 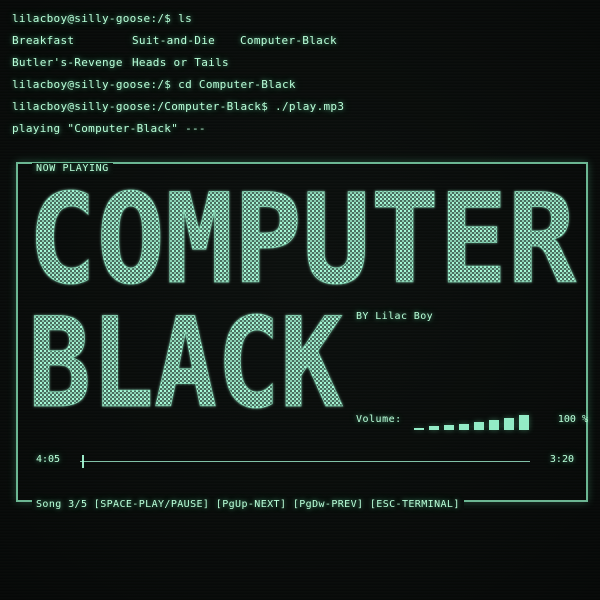 I want to click on album-title-line-2: BLACK, so click(x=185, y=364).